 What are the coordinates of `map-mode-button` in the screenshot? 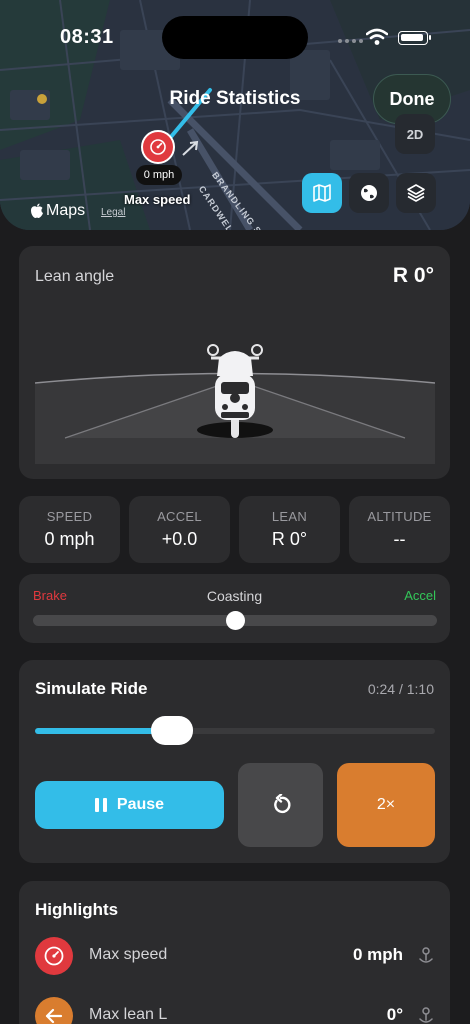 It's located at (322, 193).